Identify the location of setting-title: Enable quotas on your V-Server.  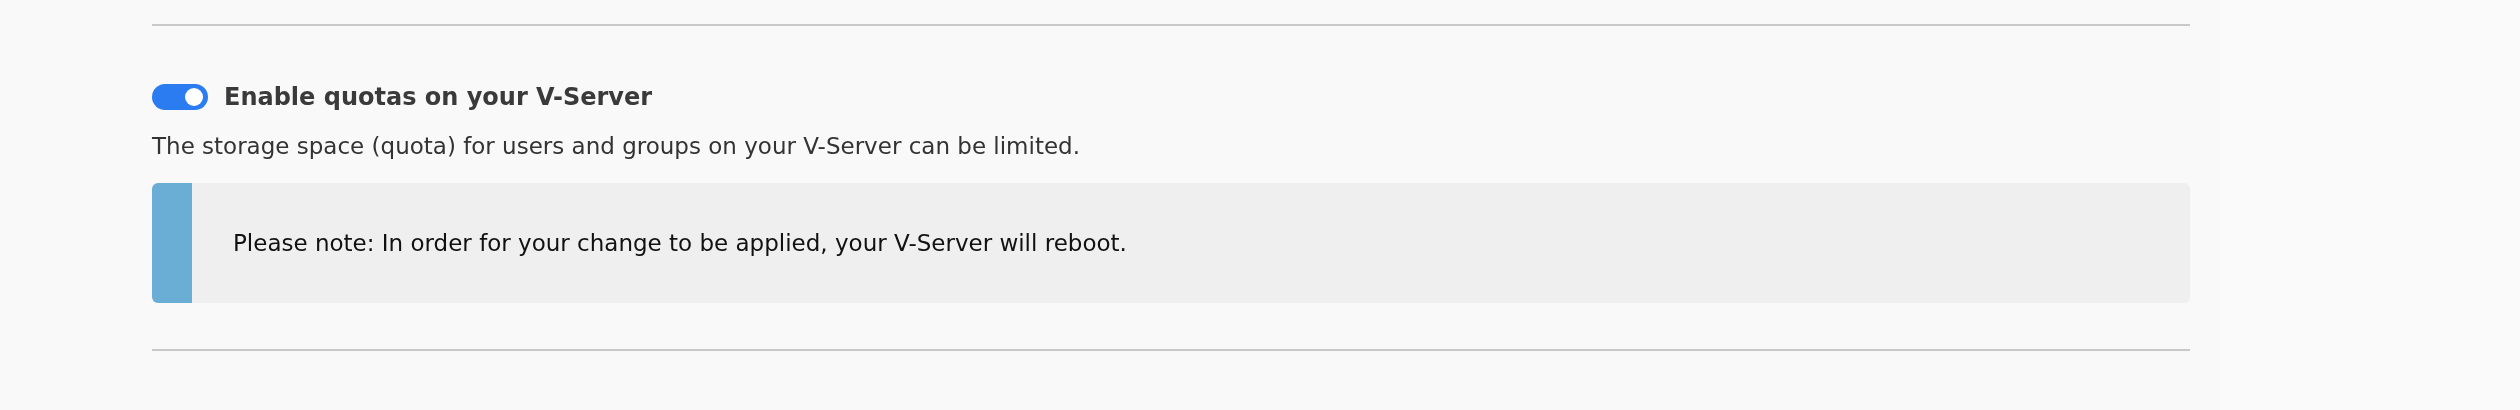
(438, 97).